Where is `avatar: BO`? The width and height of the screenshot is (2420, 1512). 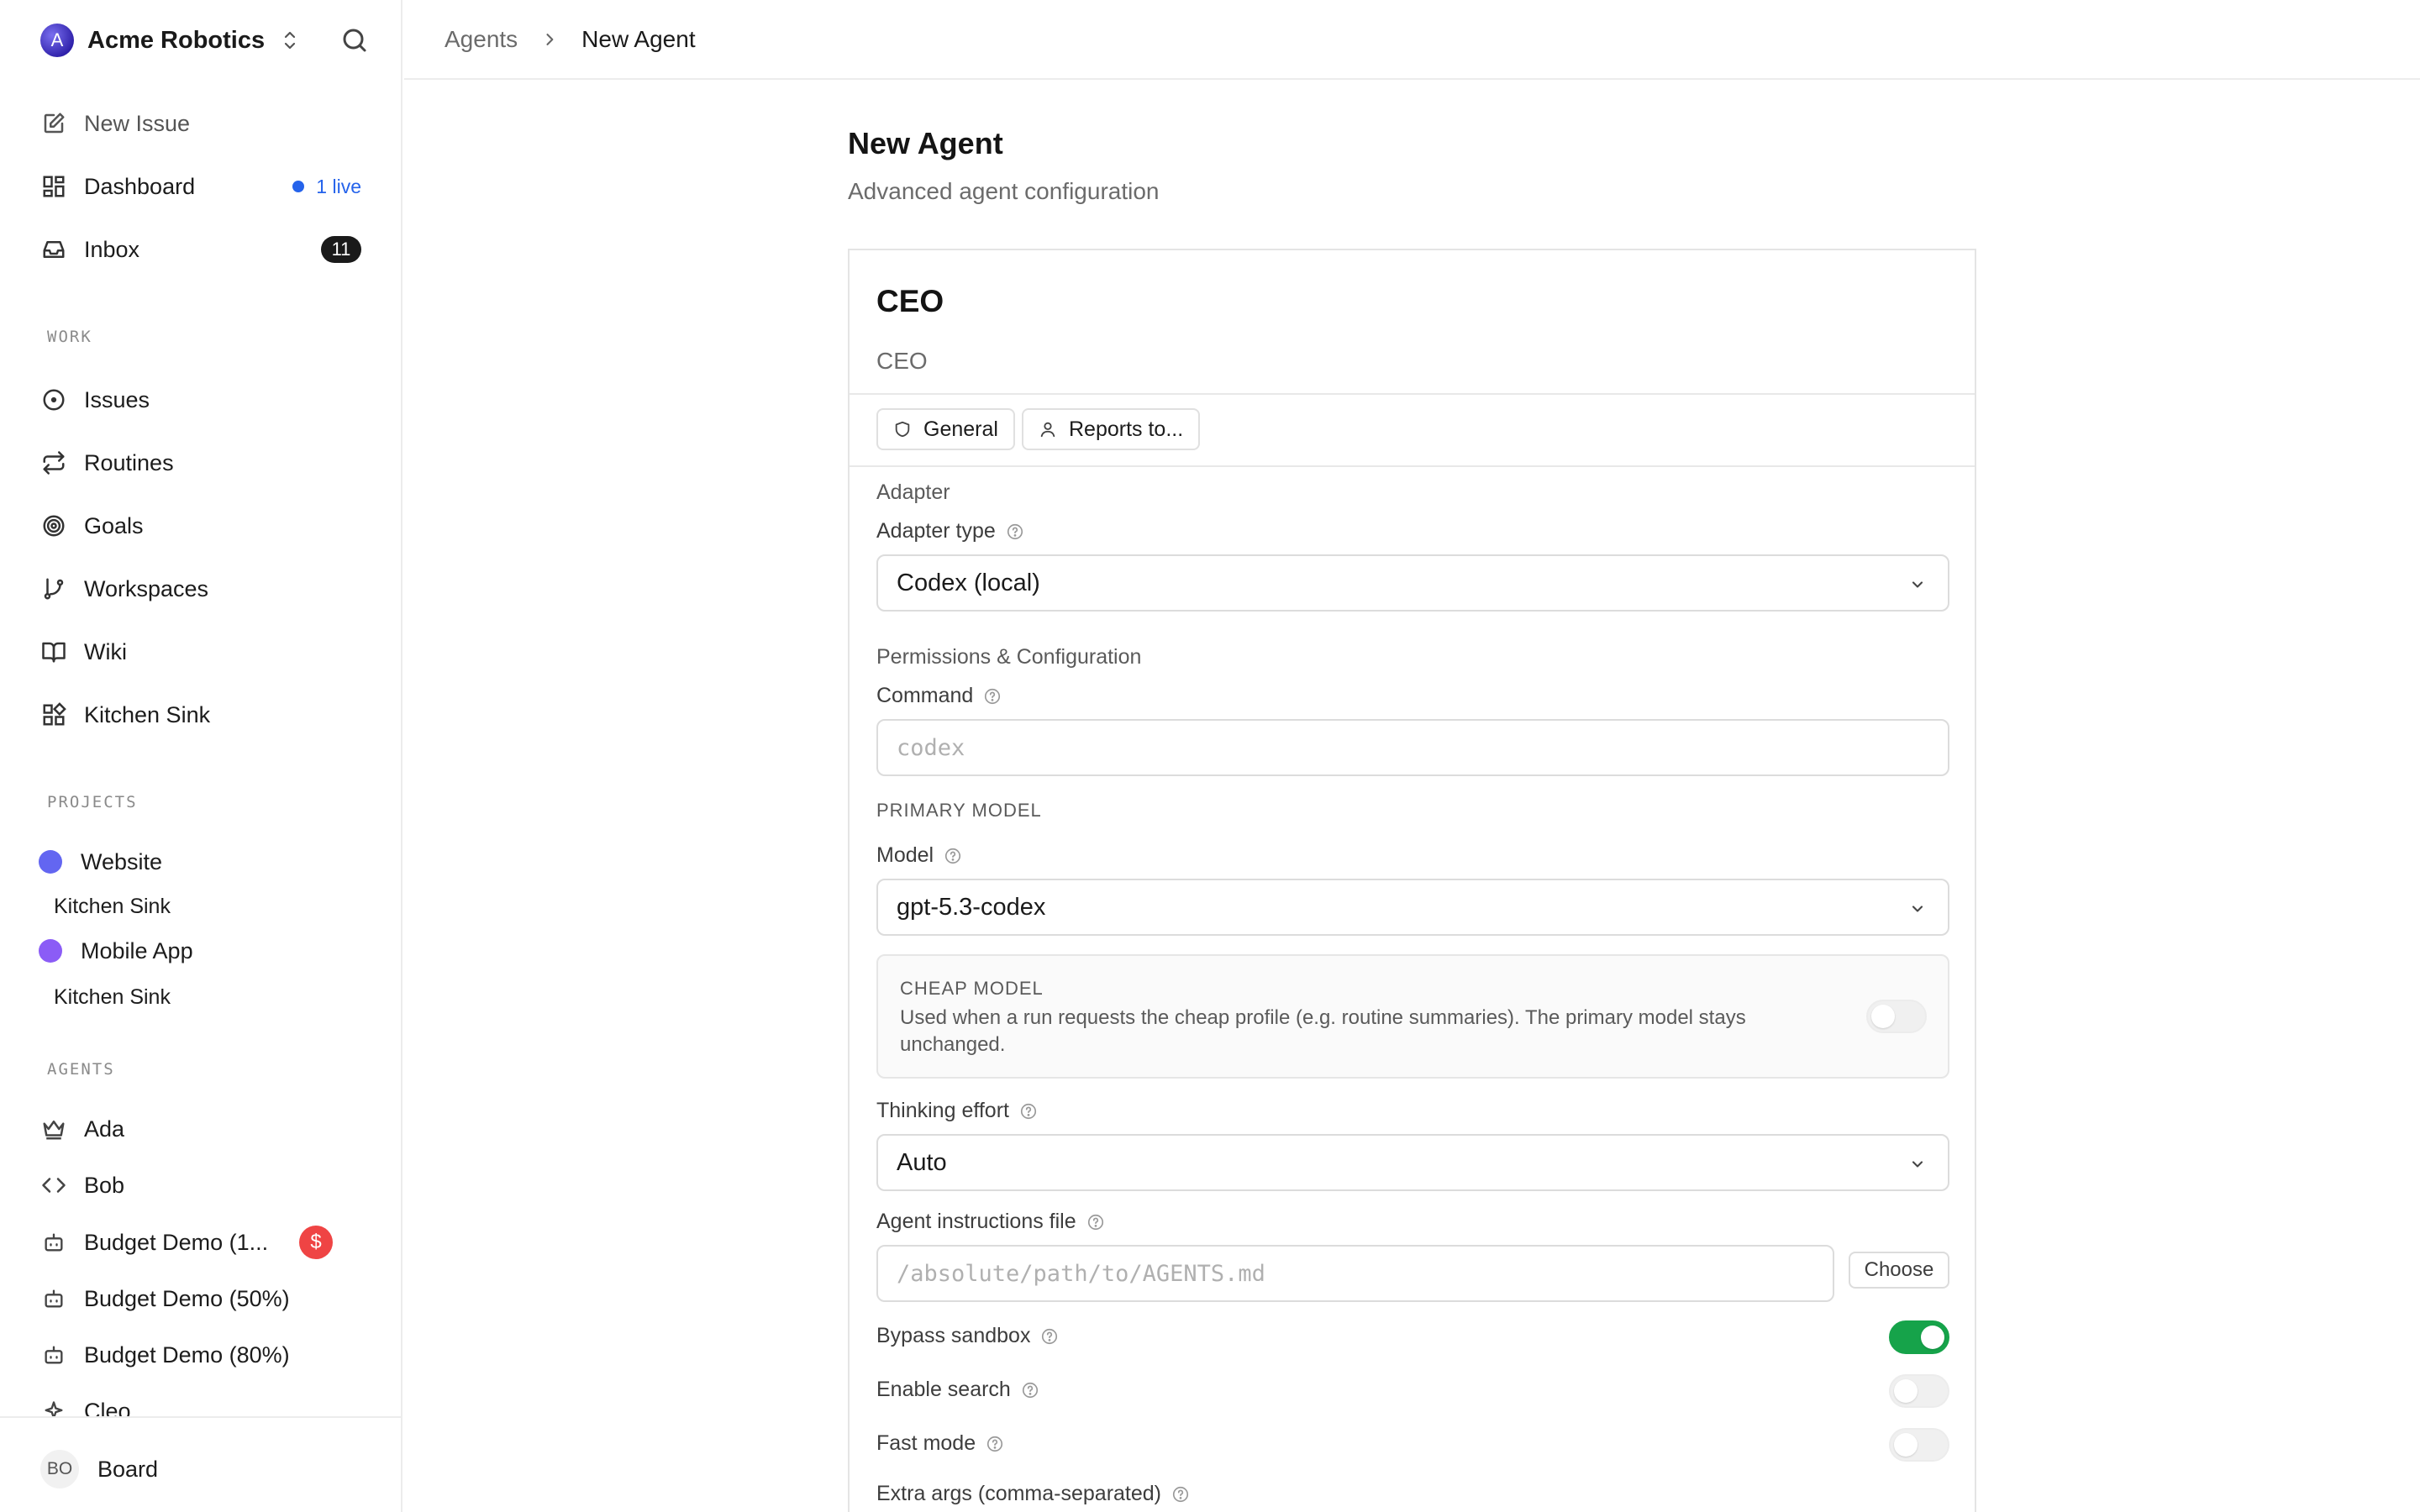 avatar: BO is located at coordinates (60, 1469).